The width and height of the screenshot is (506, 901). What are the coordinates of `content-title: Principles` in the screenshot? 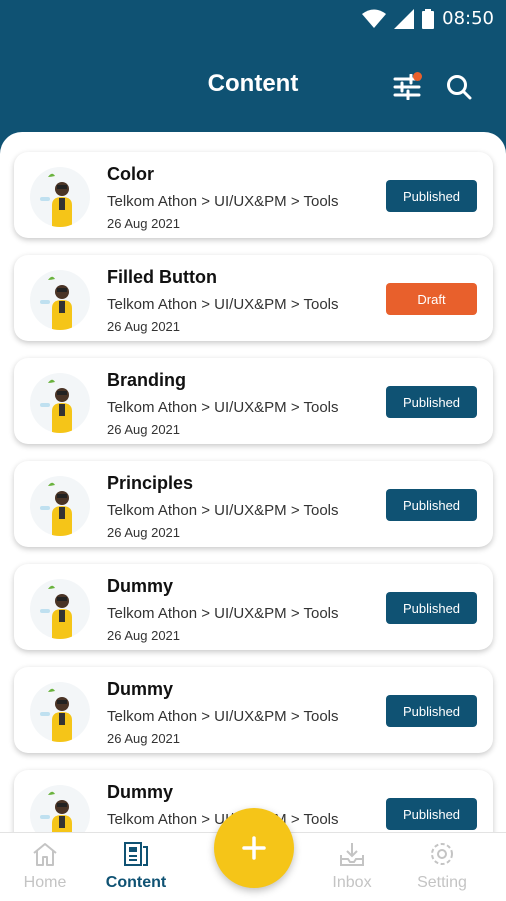 It's located at (150, 483).